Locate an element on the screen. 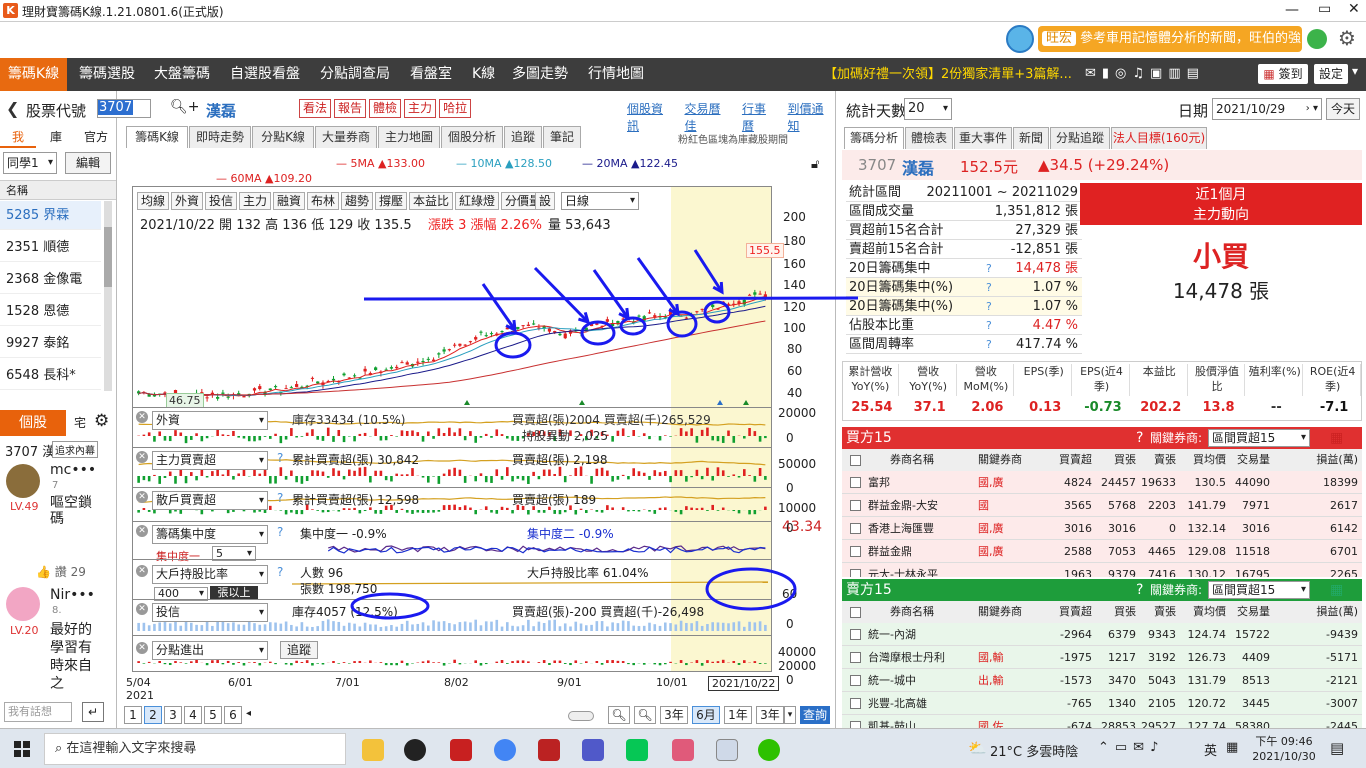 Image resolution: width=1366 pixels, height=768 pixels. line-icon is located at coordinates (637, 750).